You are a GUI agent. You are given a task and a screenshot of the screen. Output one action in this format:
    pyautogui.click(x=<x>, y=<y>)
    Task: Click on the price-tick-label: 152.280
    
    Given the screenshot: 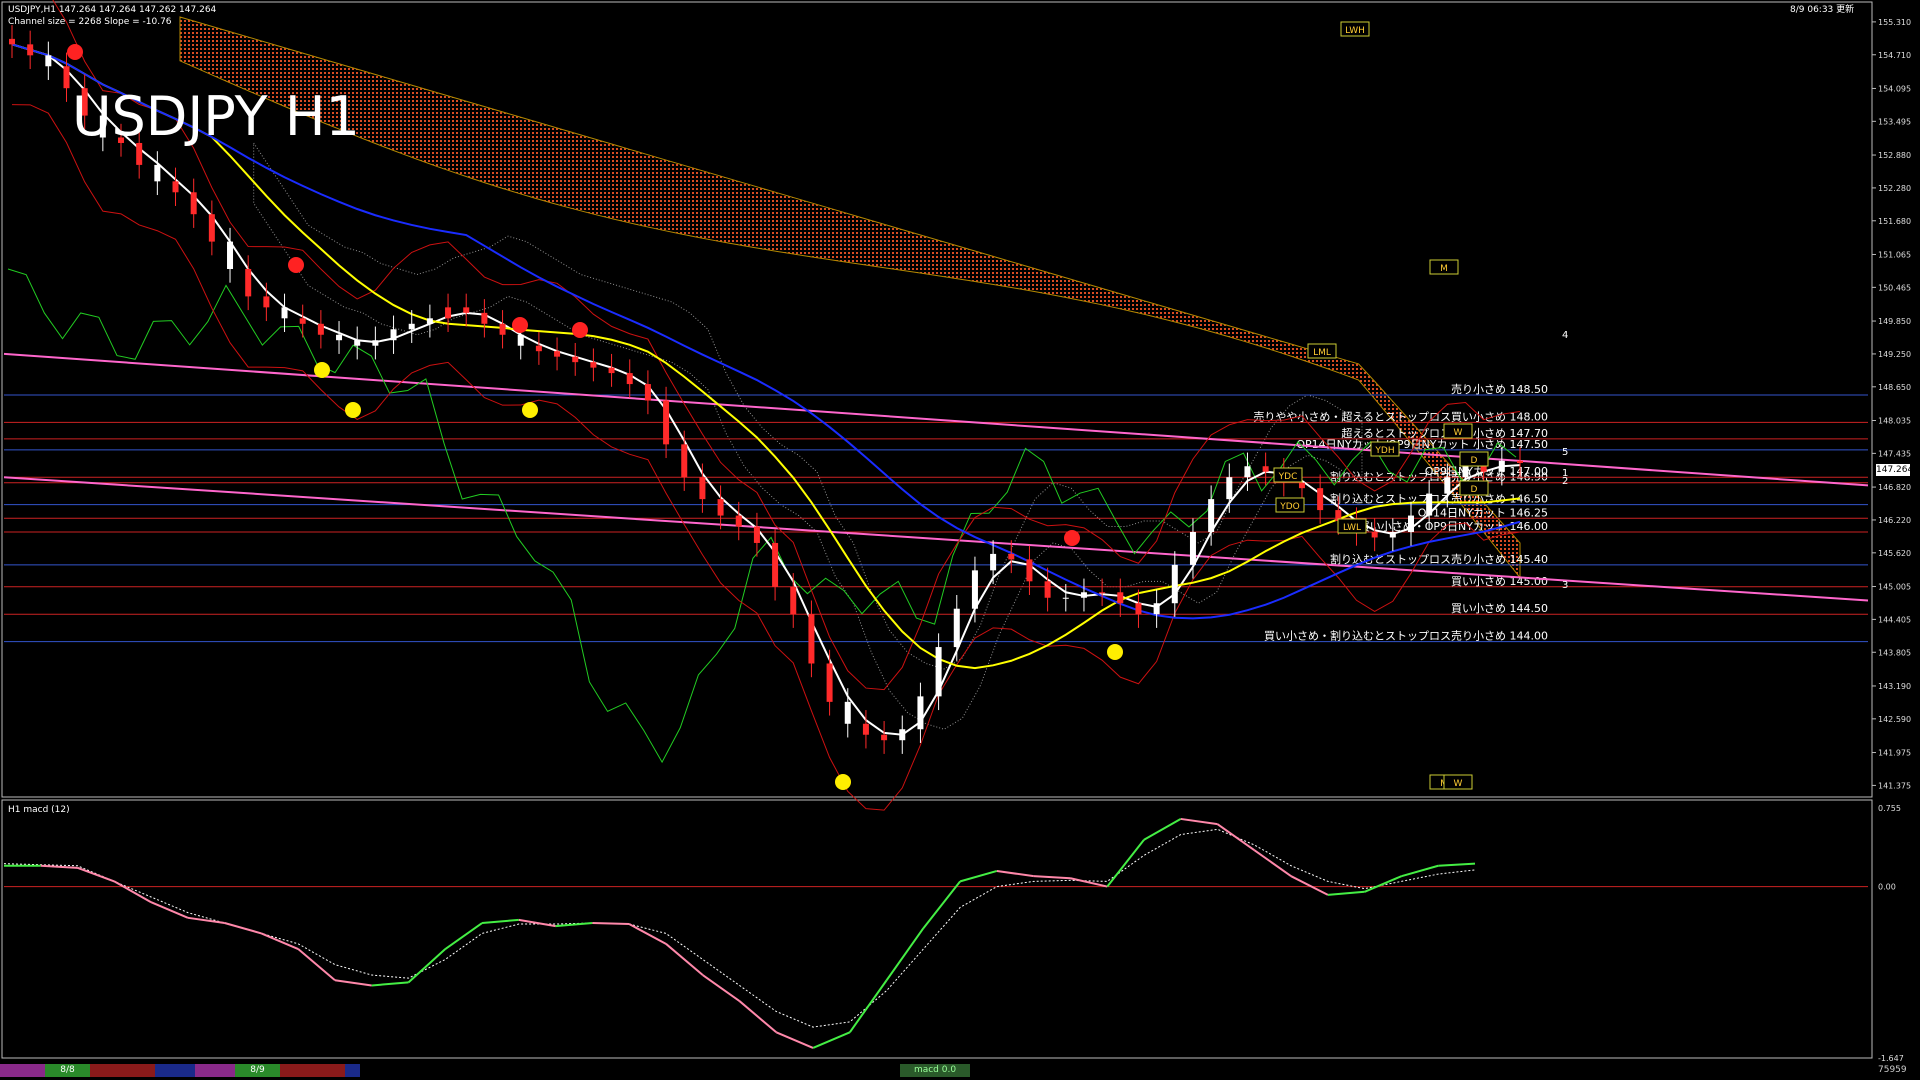 What is the action you would take?
    pyautogui.click(x=1894, y=188)
    